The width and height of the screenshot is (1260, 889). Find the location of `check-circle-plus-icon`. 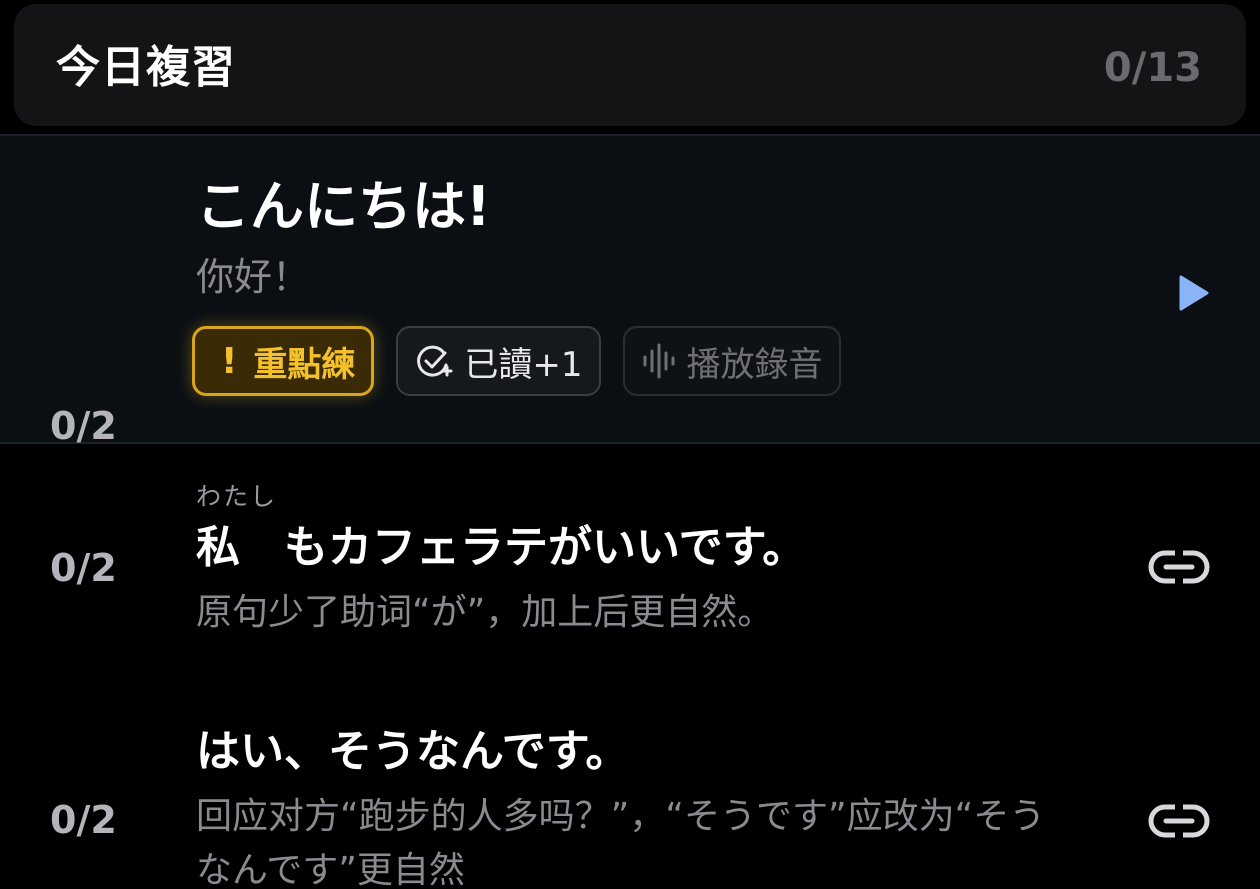

check-circle-plus-icon is located at coordinates (435, 361).